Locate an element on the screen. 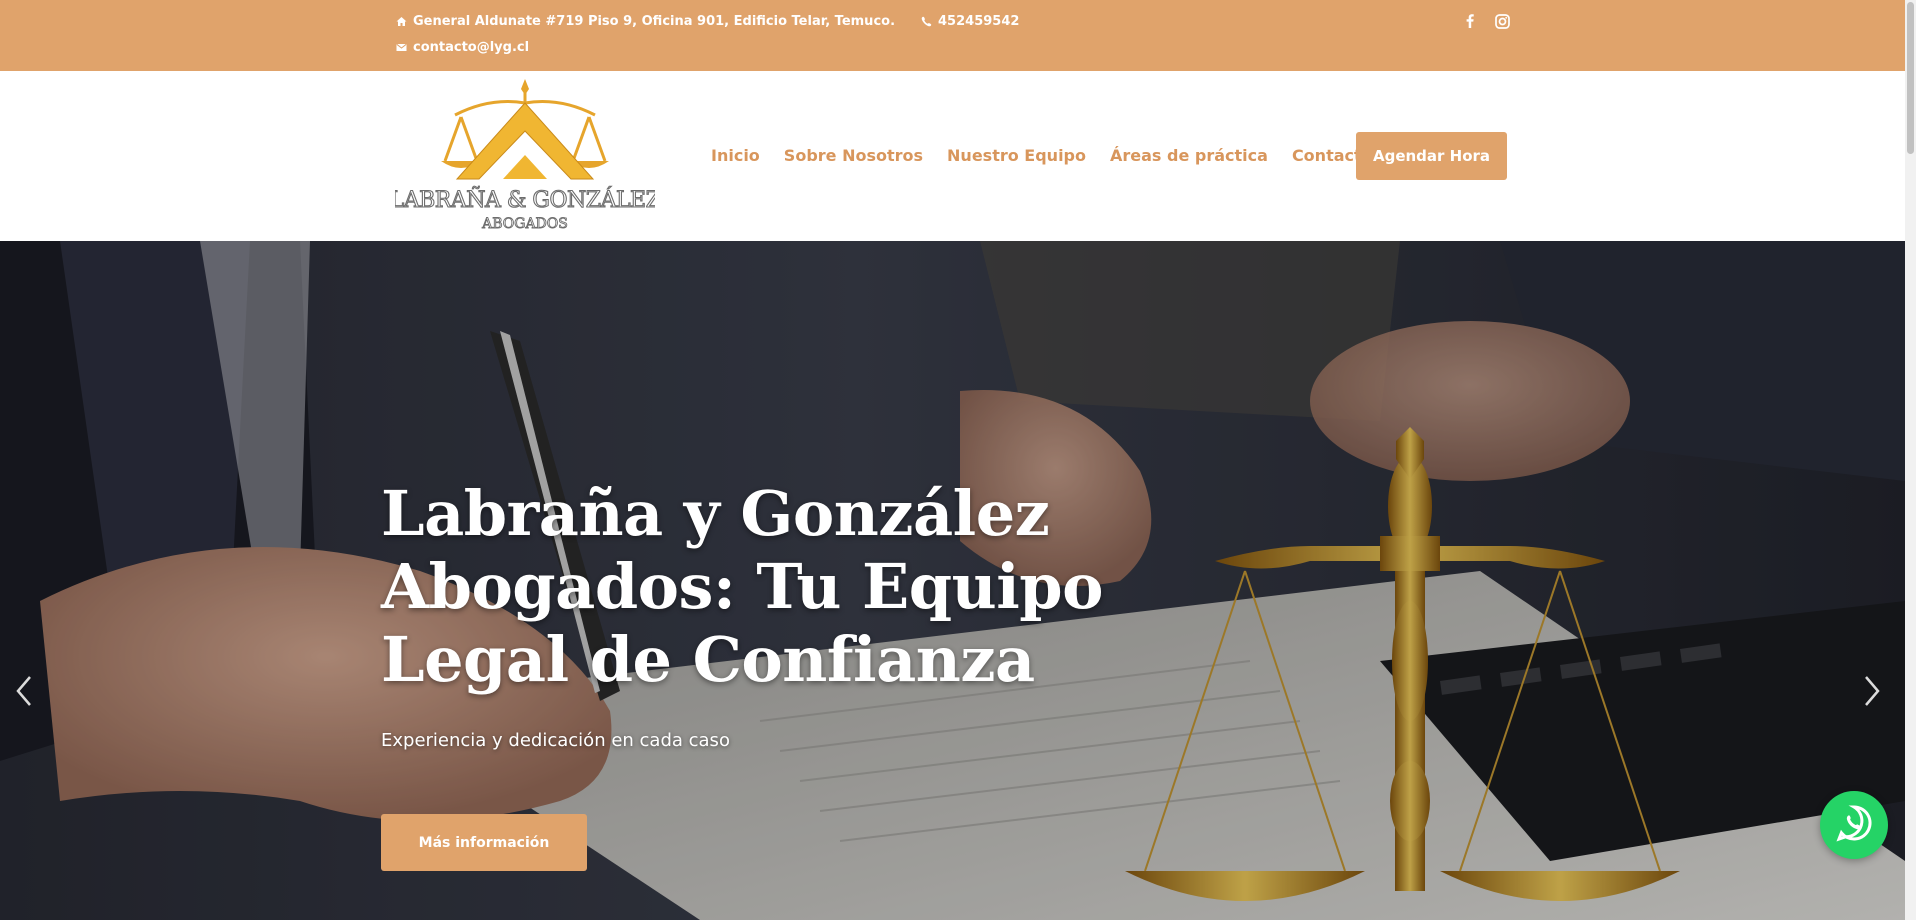  email-link: contacto@lyg.cl is located at coordinates (471, 47).